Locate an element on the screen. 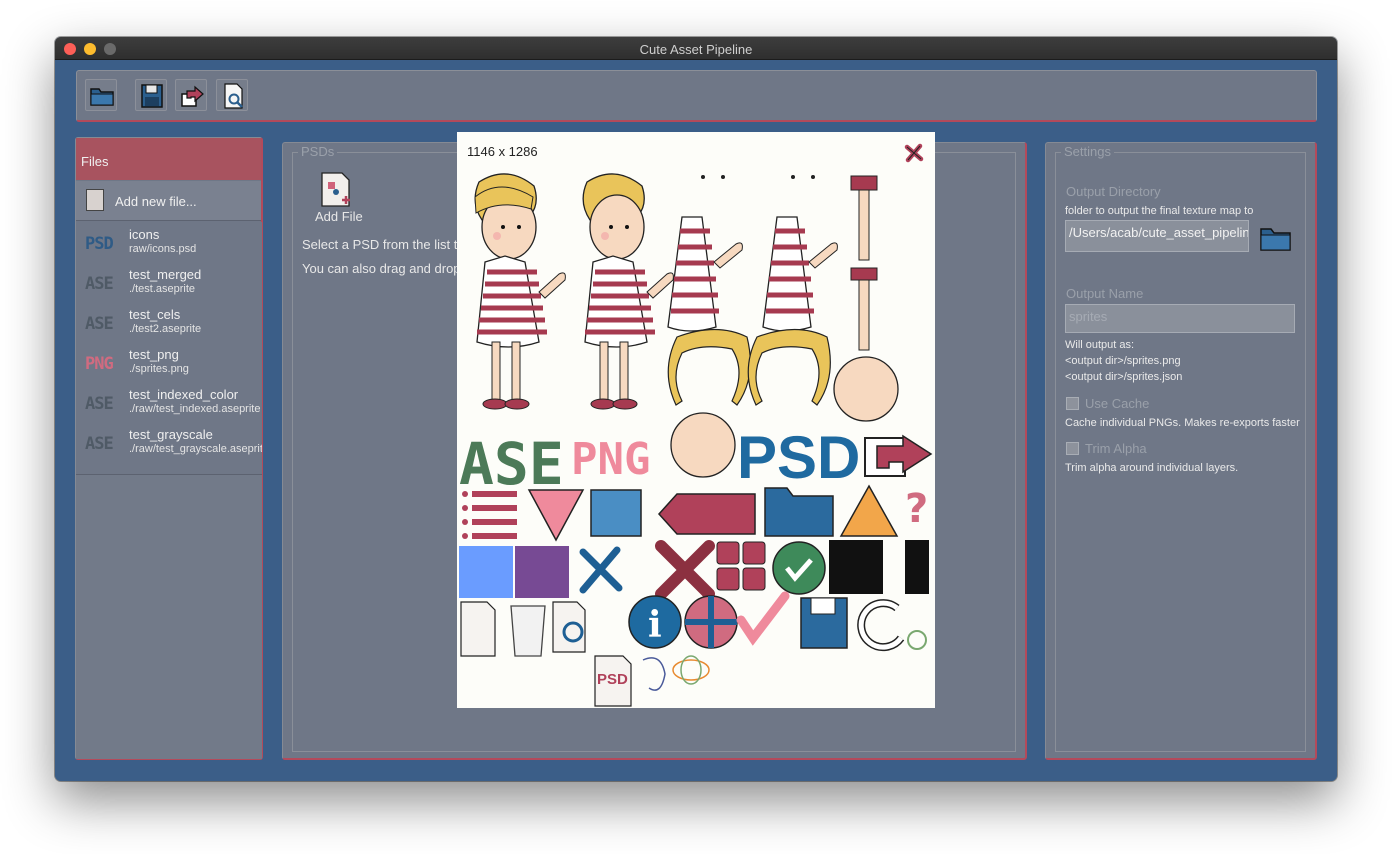 Image resolution: width=1392 pixels, height=854 pixels. file-name: test_indexed_color is located at coordinates (184, 394).